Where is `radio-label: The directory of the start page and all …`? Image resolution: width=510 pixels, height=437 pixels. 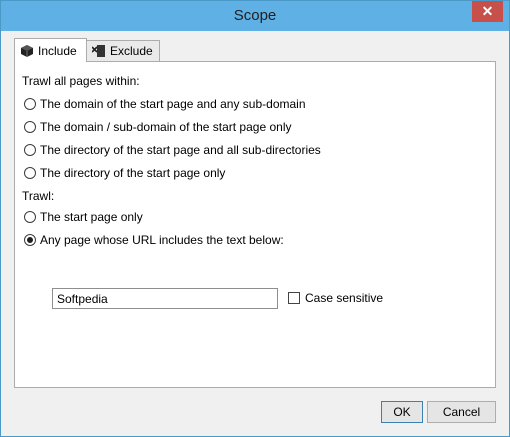
radio-label: The directory of the start page and all … is located at coordinates (180, 150).